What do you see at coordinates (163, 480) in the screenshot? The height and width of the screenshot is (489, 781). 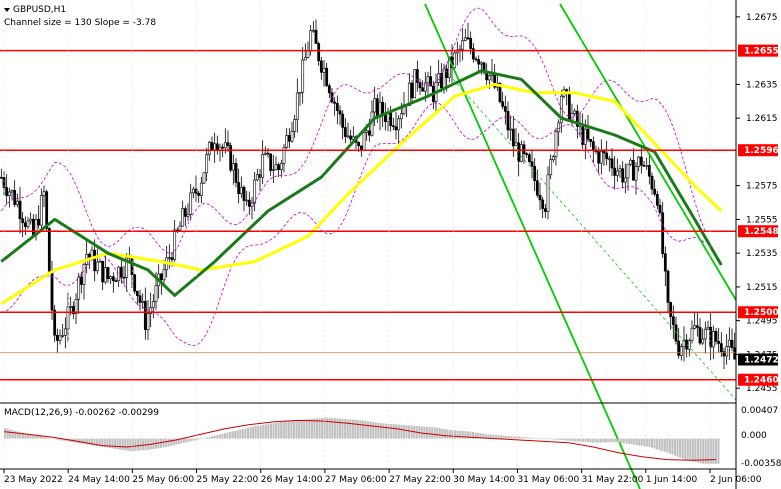 I see `time-tick: 25 May 06:00` at bounding box center [163, 480].